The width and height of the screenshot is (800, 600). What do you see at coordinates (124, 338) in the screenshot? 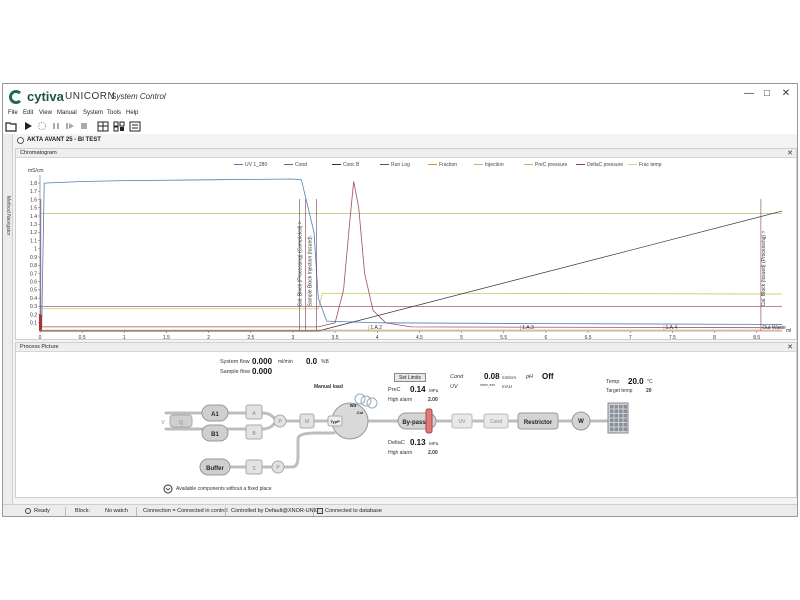
I see `x-tick-label: 1` at bounding box center [124, 338].